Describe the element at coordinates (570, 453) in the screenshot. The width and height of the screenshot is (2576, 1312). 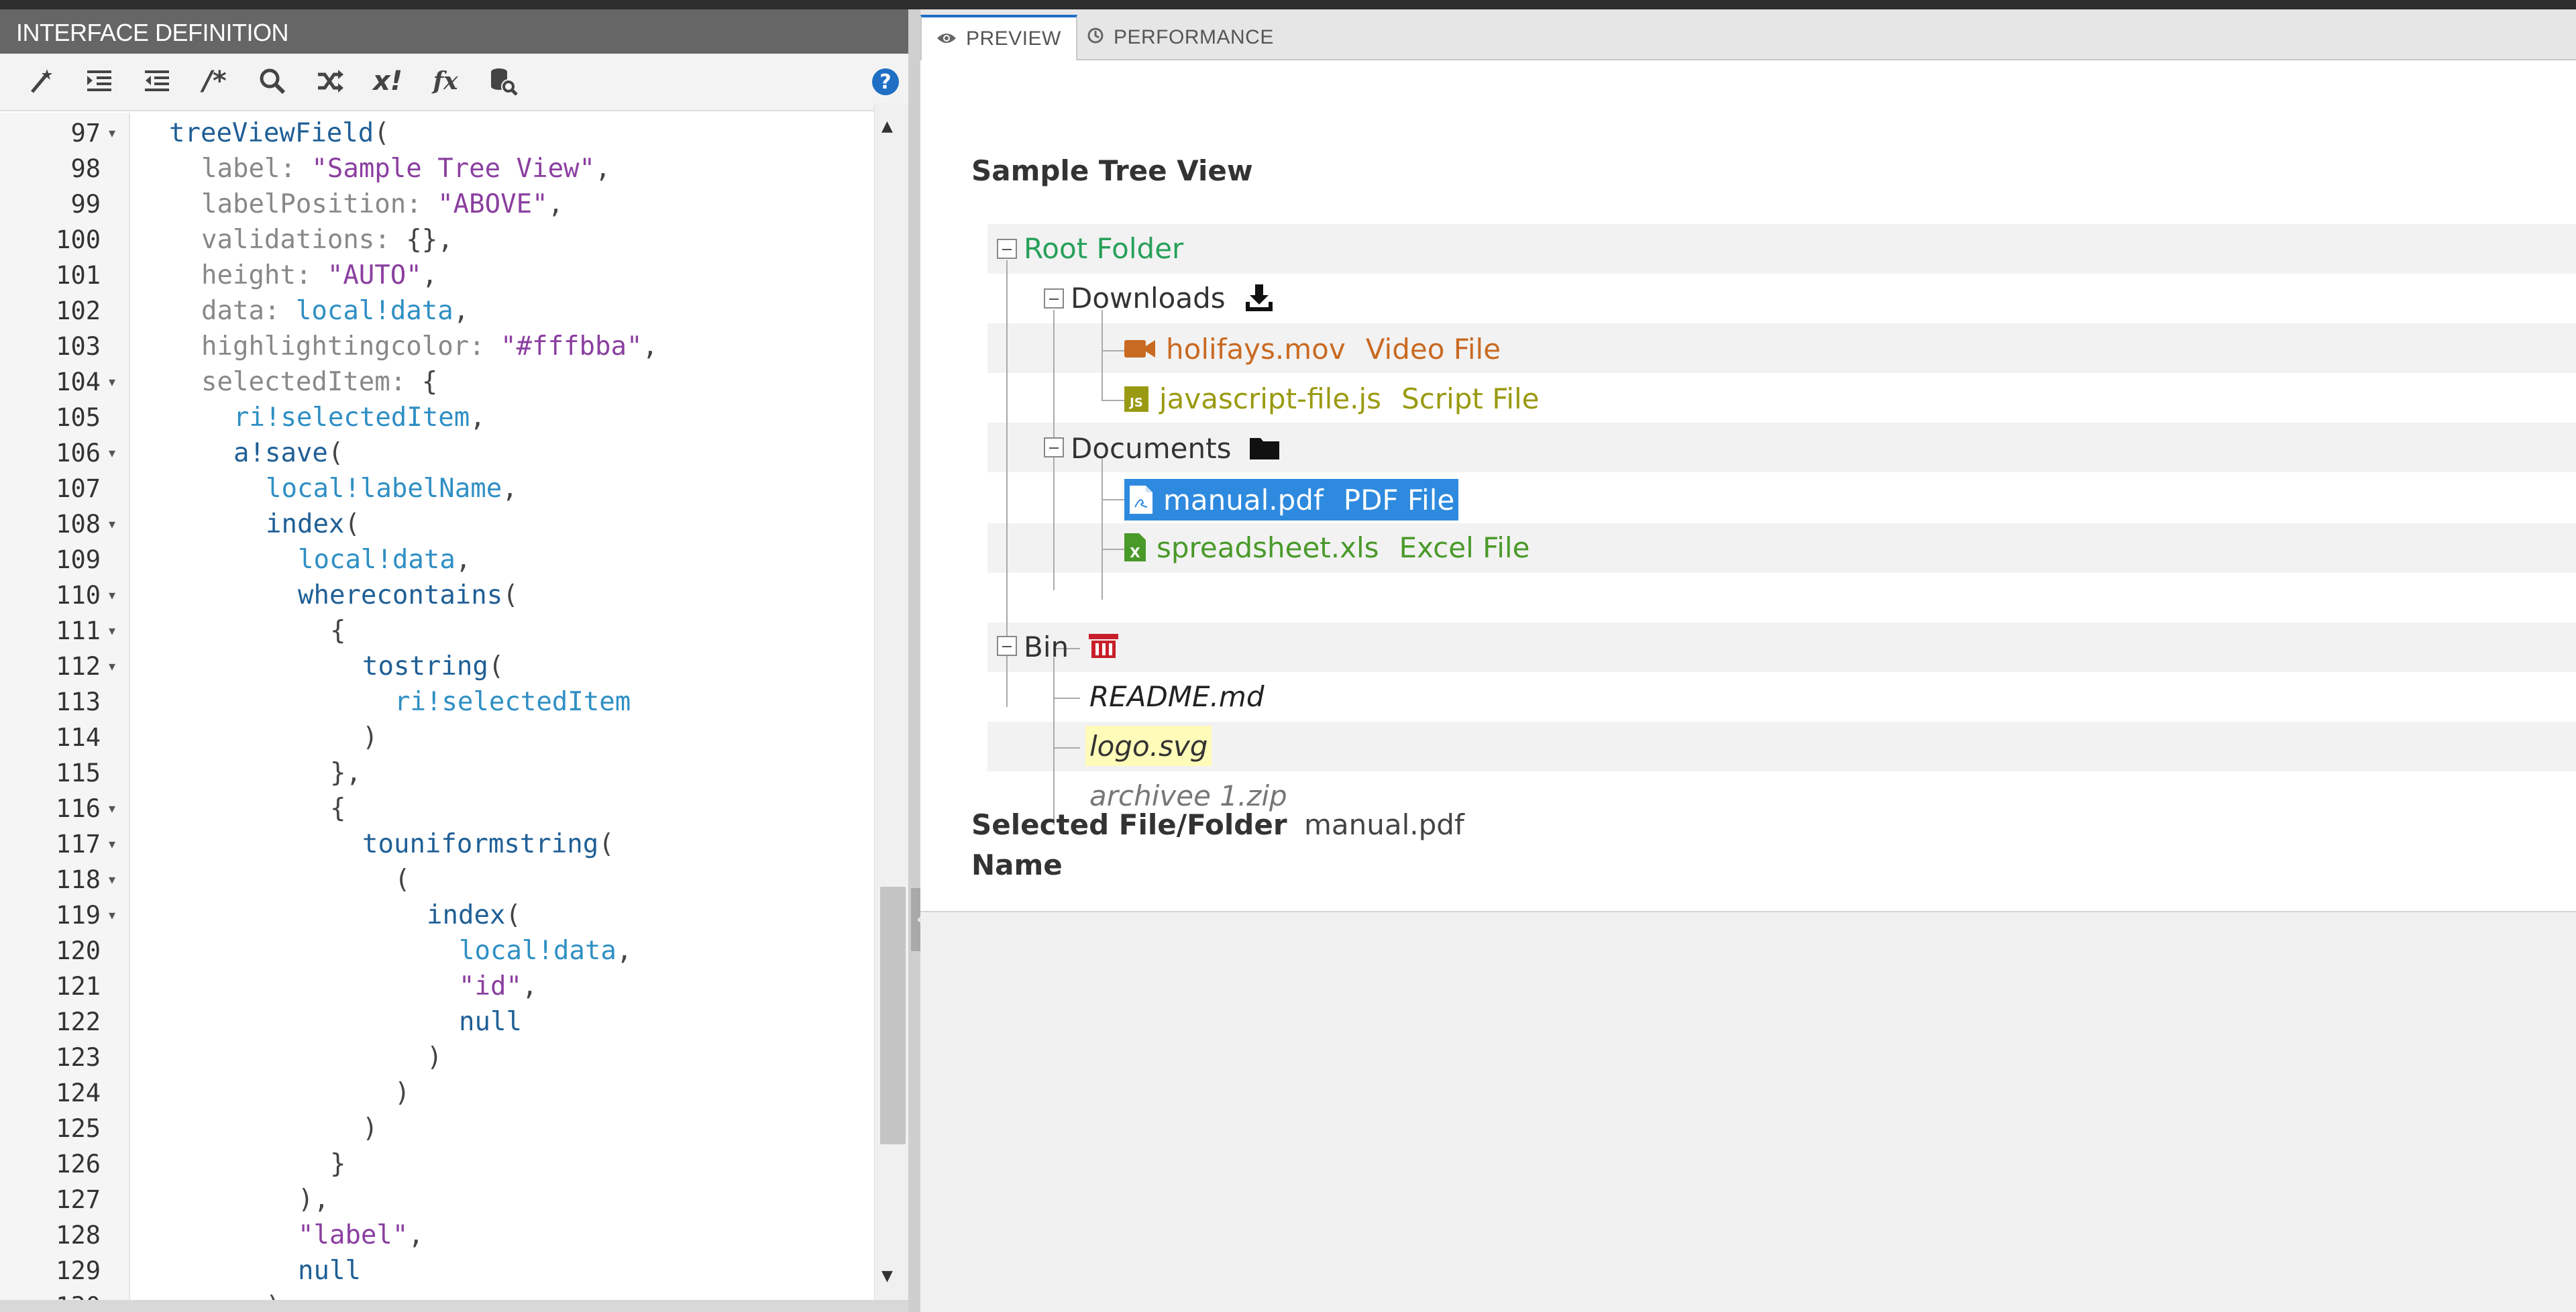
I see `code-line: a!save(` at that location.